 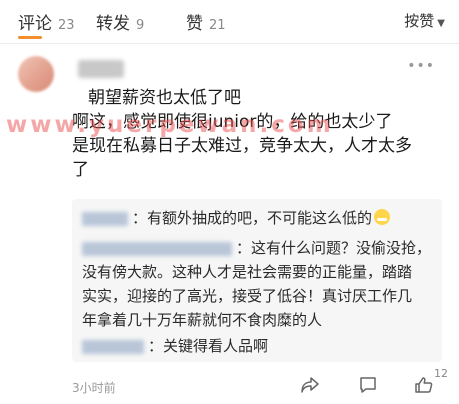 I want to click on sort-dropdown: 按赞 ▼, so click(x=424, y=20).